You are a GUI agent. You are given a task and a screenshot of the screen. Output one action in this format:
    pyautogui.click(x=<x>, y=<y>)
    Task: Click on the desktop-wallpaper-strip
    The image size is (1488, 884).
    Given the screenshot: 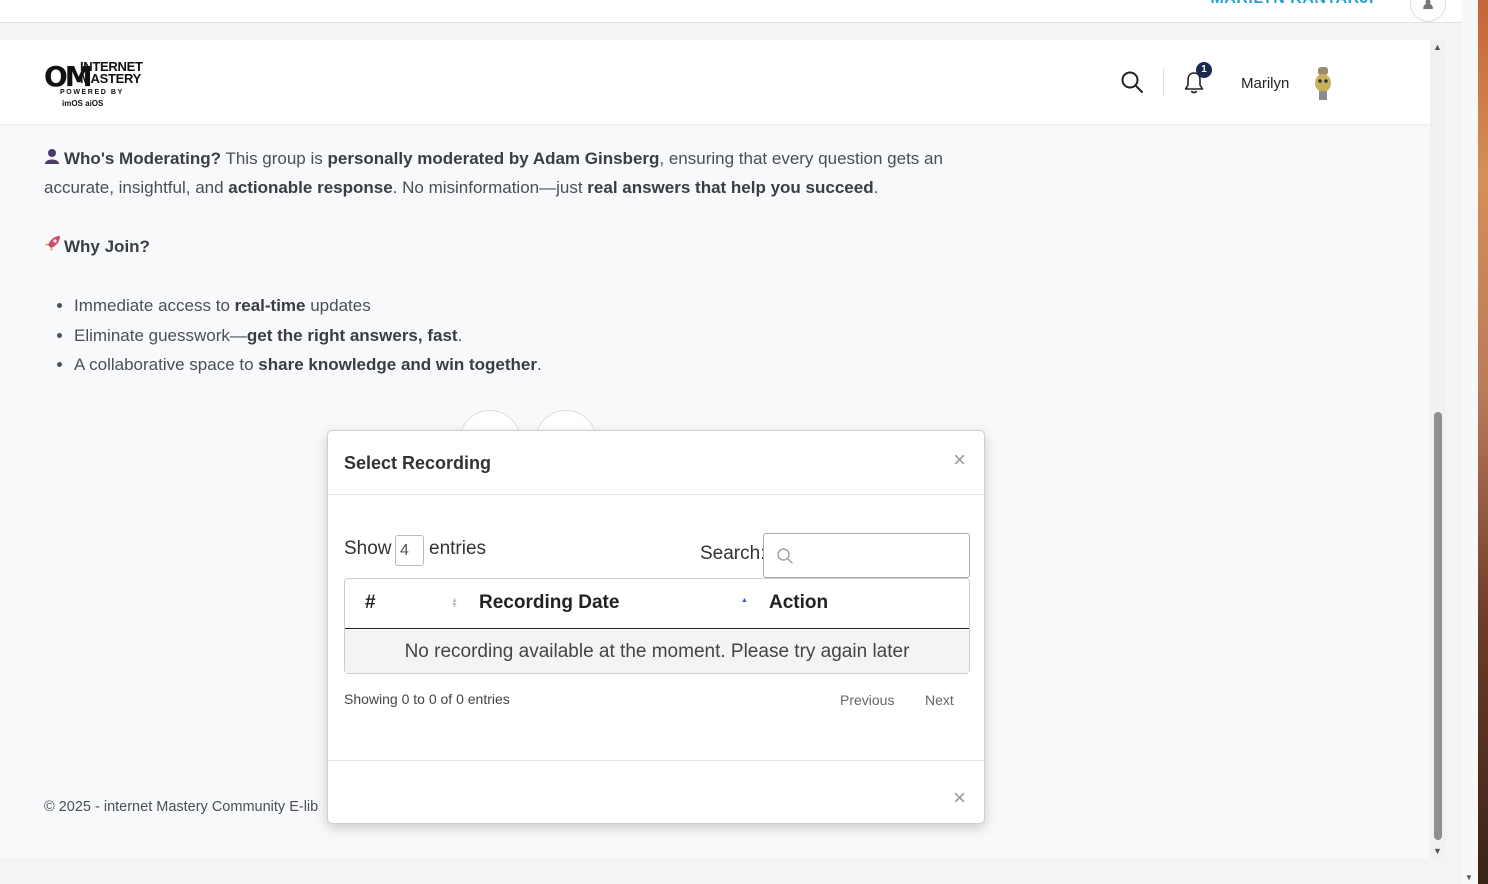 What is the action you would take?
    pyautogui.click(x=1483, y=442)
    